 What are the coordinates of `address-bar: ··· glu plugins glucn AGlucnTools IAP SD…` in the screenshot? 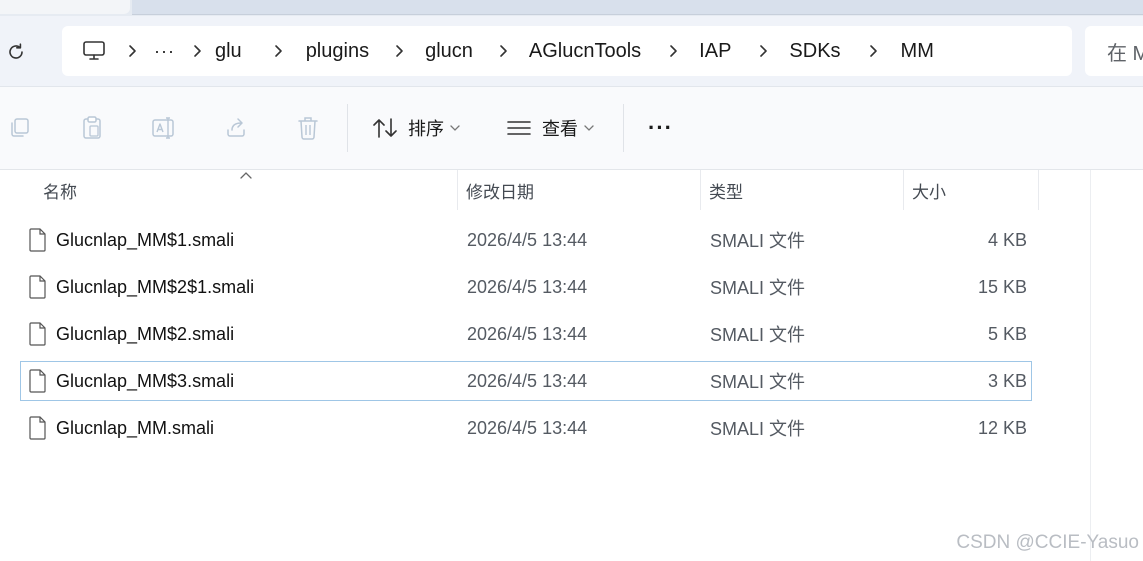 It's located at (567, 51).